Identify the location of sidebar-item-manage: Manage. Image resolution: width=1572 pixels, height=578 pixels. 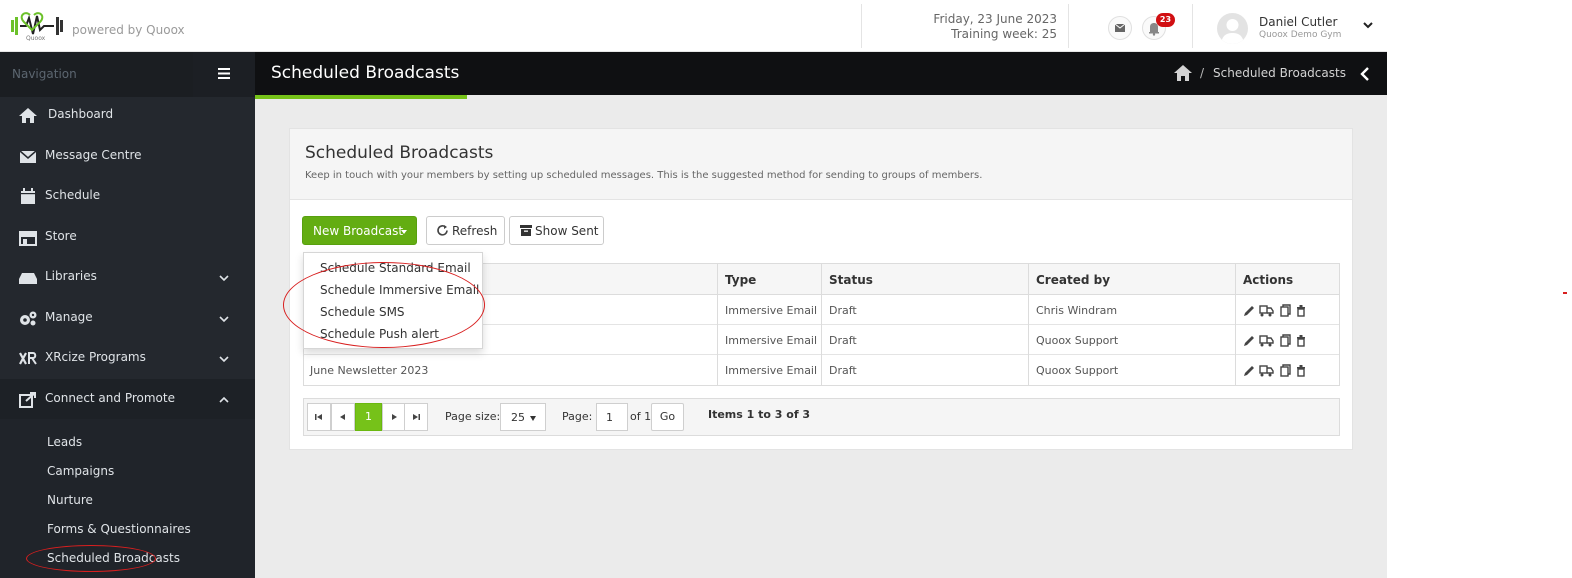
(127, 318).